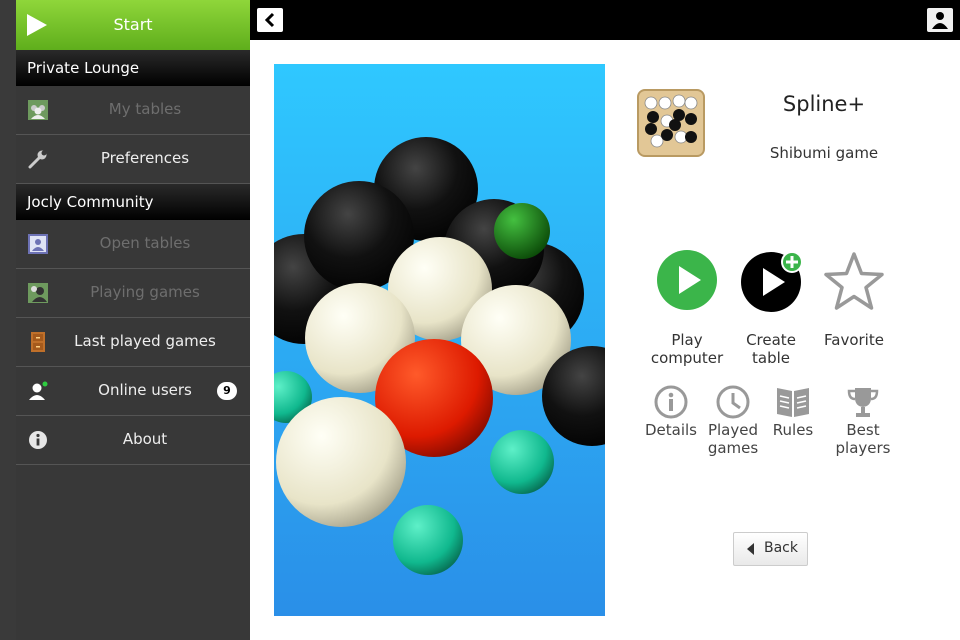  I want to click on rules-label: Rules, so click(793, 430).